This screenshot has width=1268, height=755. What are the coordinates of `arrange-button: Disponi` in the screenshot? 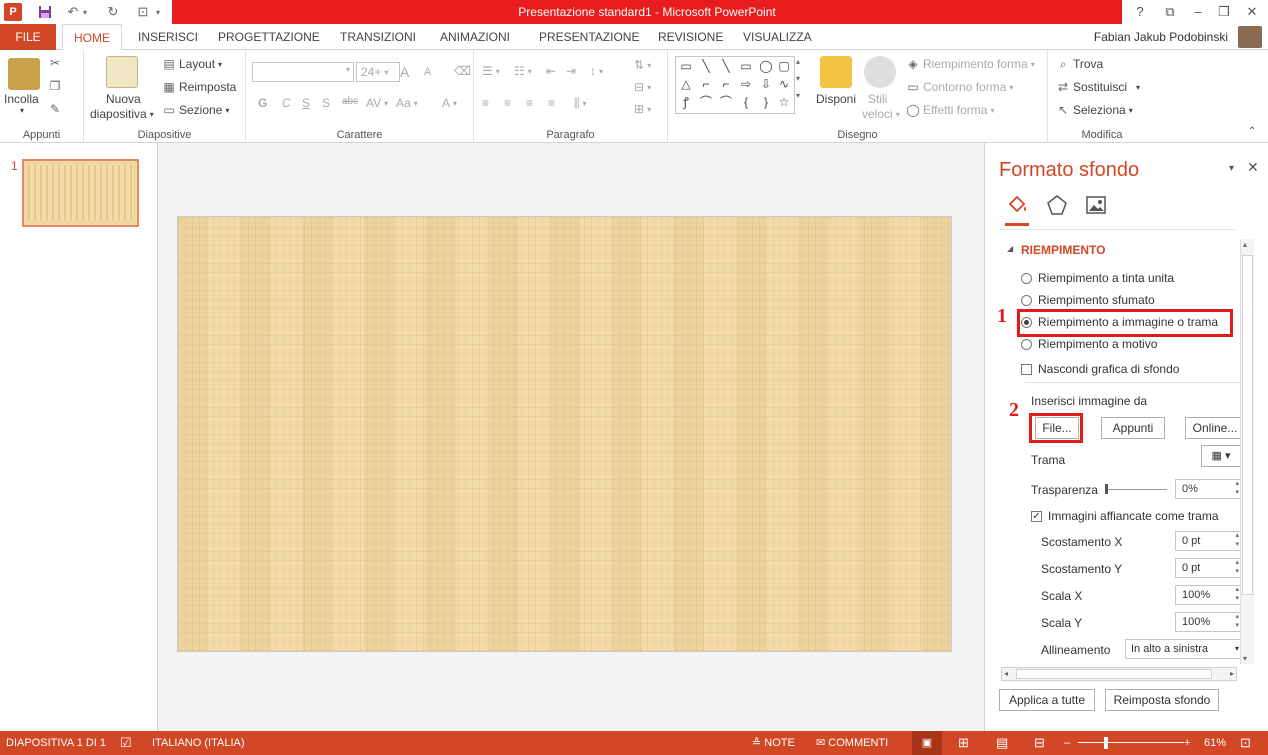 It's located at (836, 99).